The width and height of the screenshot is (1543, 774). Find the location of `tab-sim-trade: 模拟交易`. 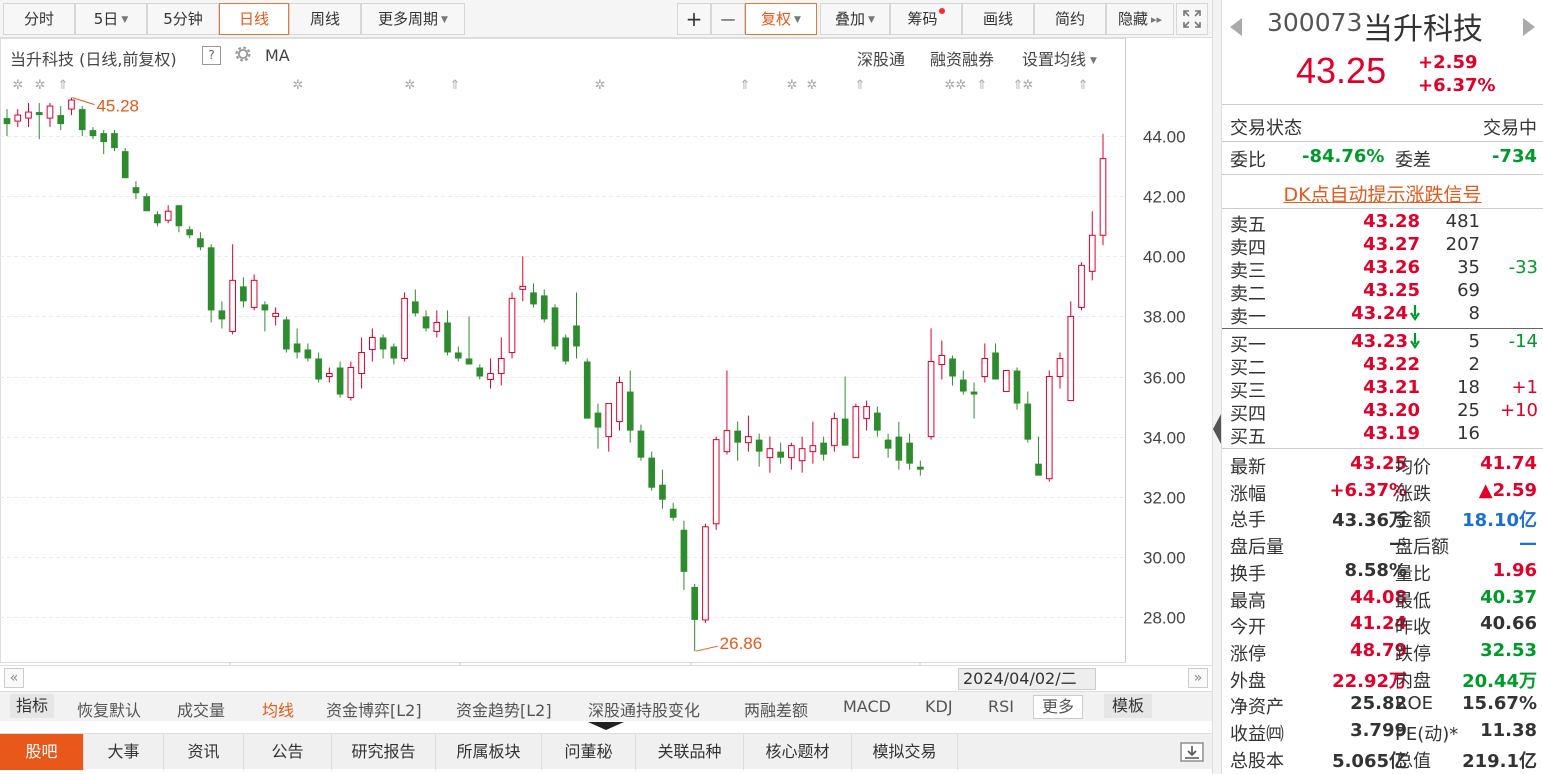

tab-sim-trade: 模拟交易 is located at coordinates (905, 752).